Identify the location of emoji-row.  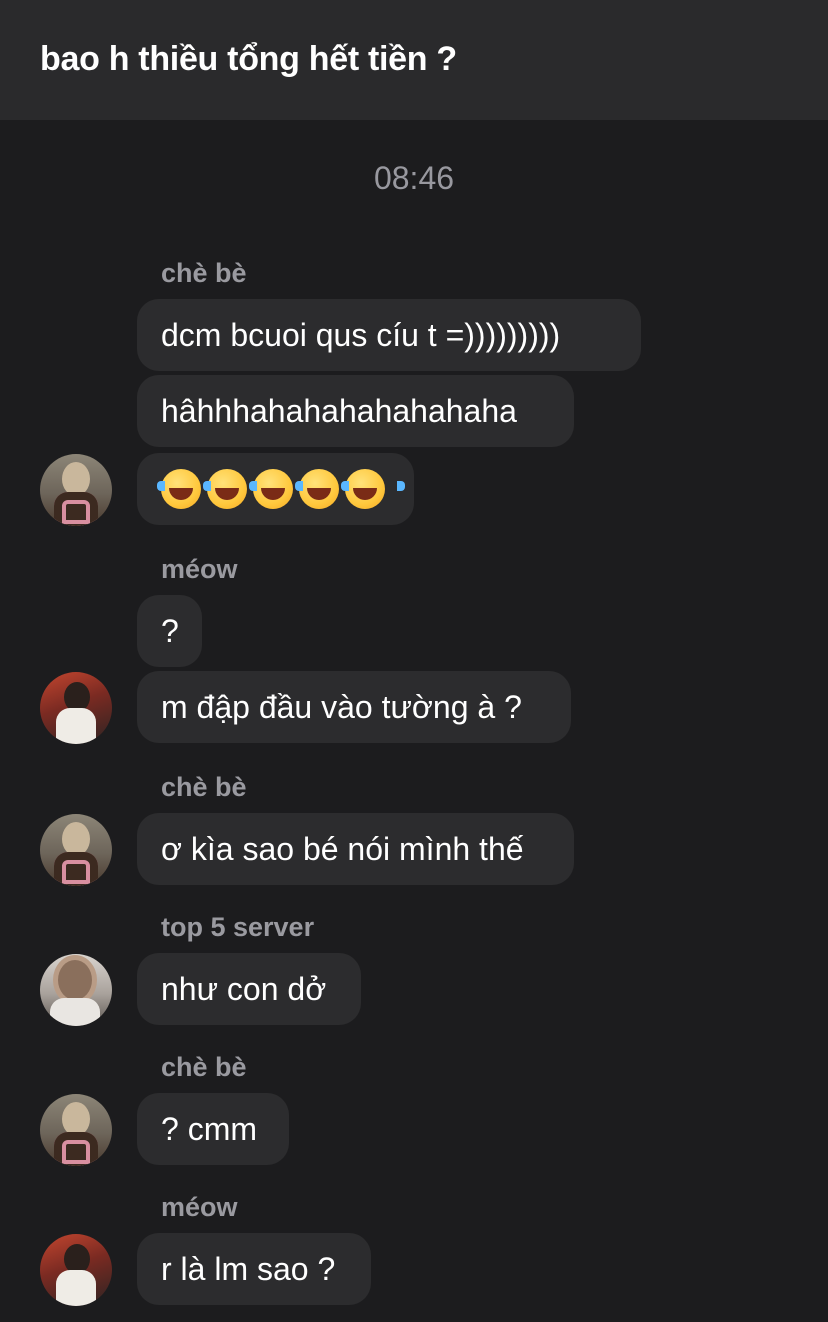
(281, 489).